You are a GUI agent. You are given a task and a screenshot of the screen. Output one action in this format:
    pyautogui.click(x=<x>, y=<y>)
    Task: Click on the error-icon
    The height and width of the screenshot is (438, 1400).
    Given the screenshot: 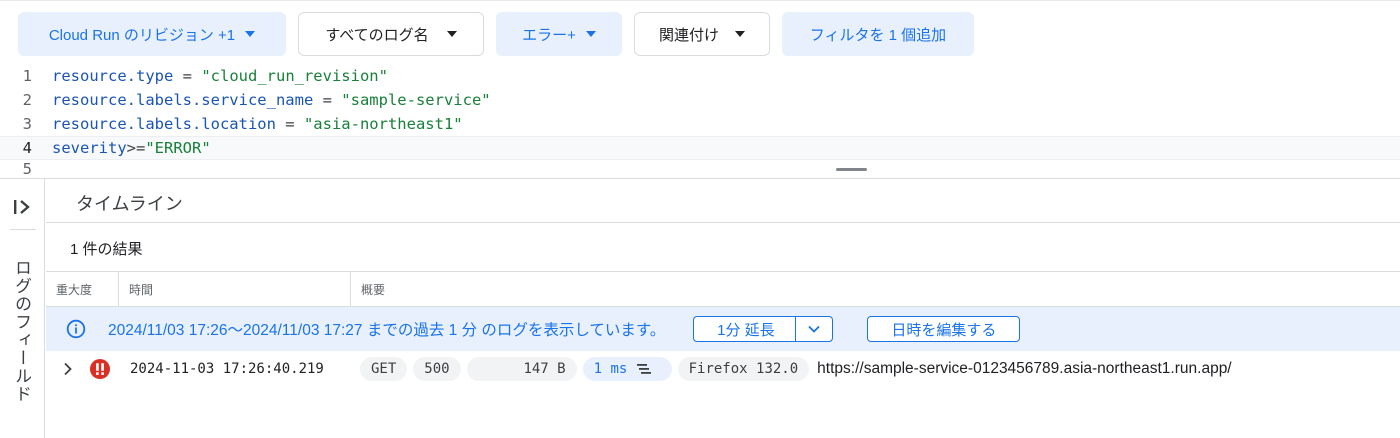 What is the action you would take?
    pyautogui.click(x=100, y=369)
    